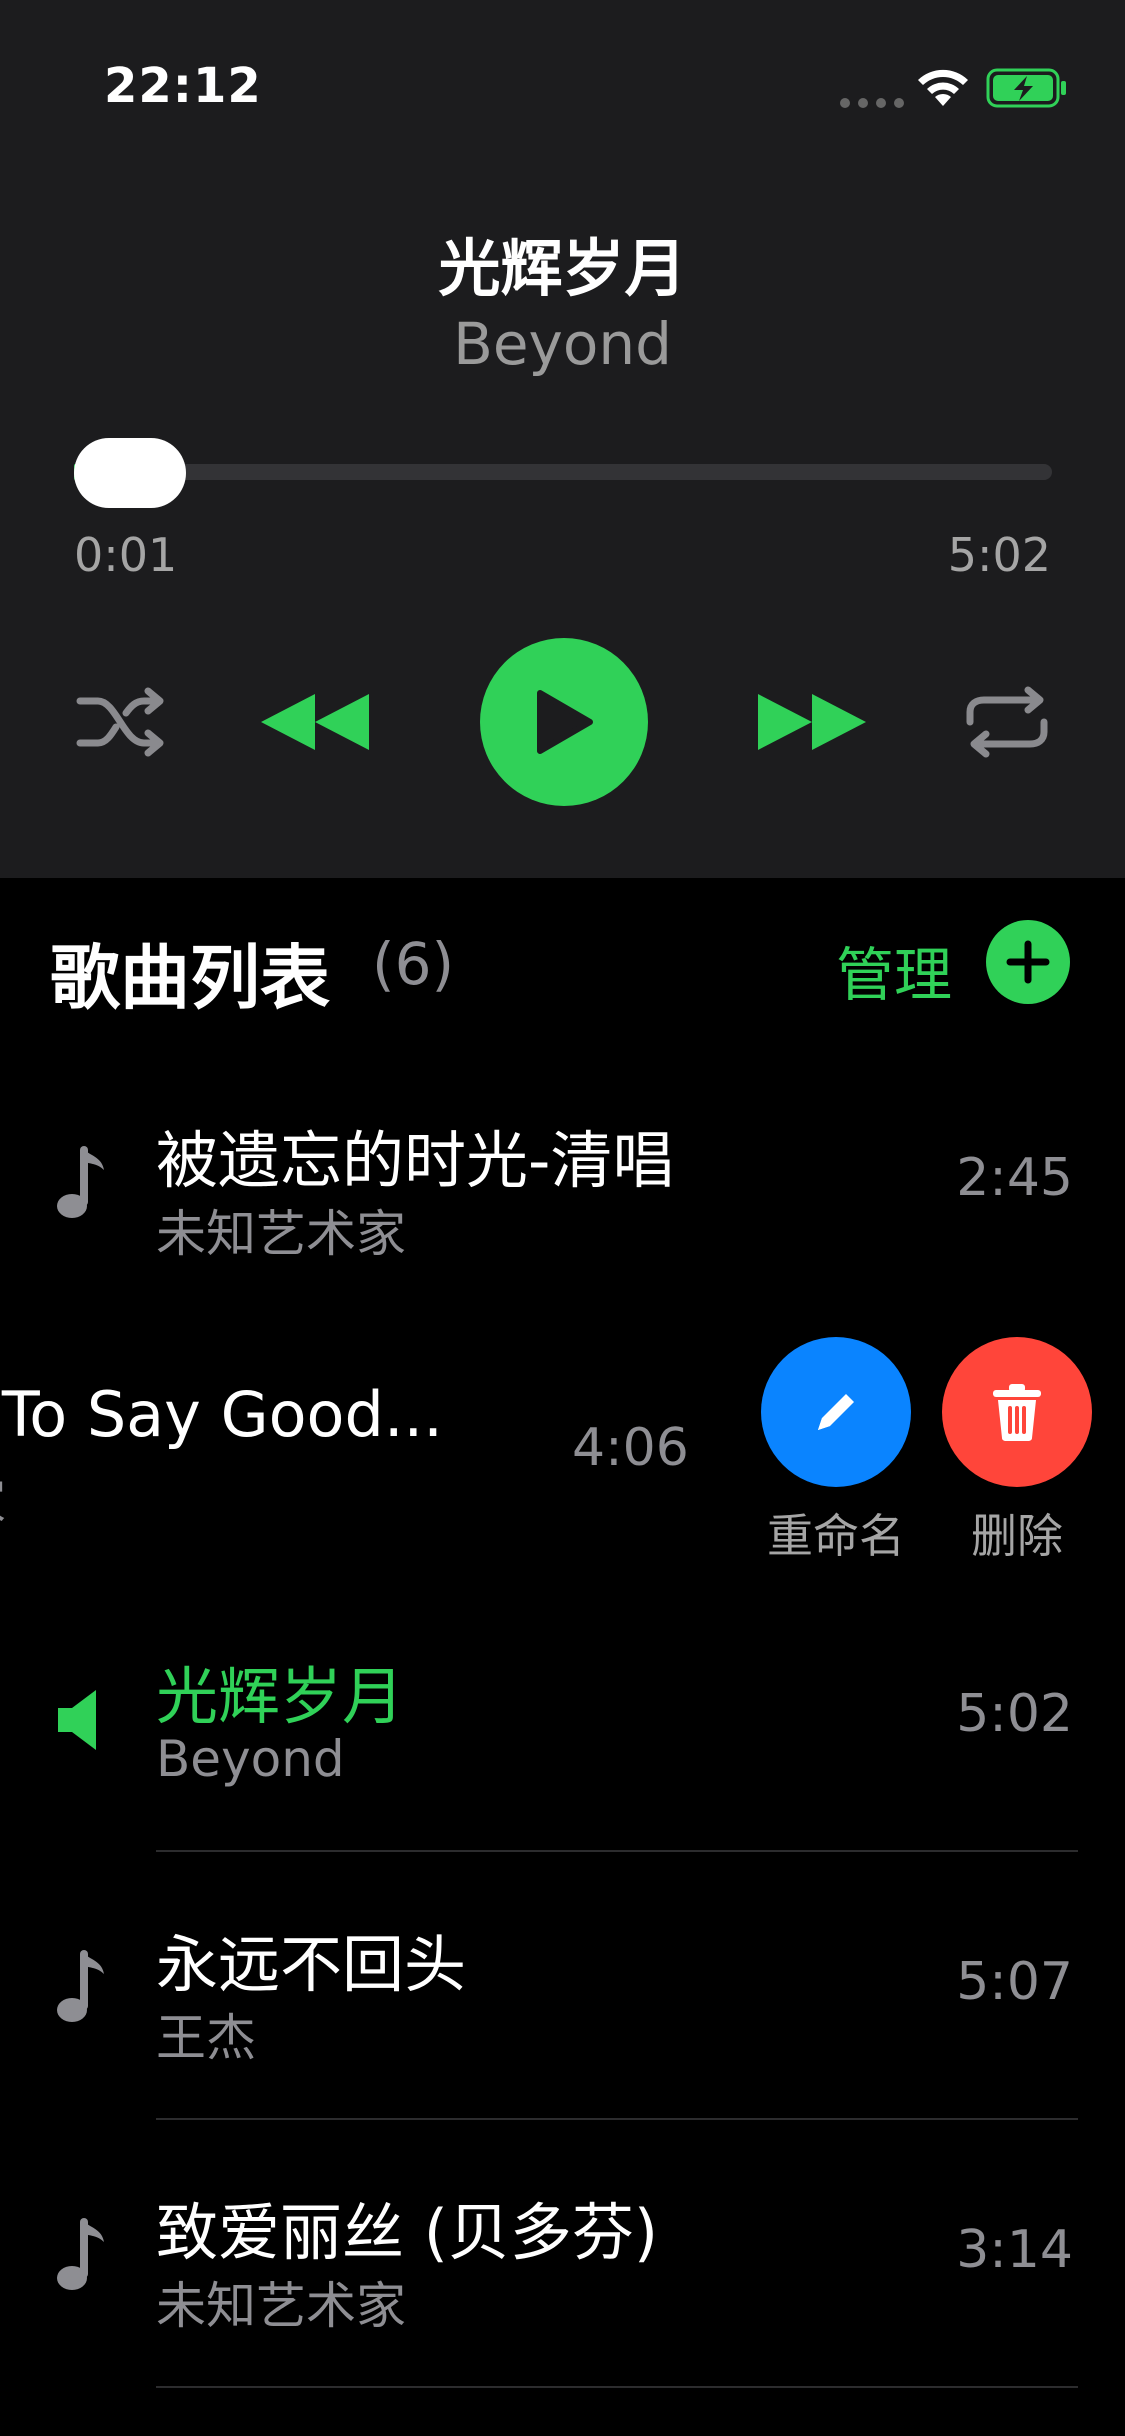 This screenshot has height=2436, width=1125. What do you see at coordinates (1014, 1178) in the screenshot?
I see `song-duration: 2:45` at bounding box center [1014, 1178].